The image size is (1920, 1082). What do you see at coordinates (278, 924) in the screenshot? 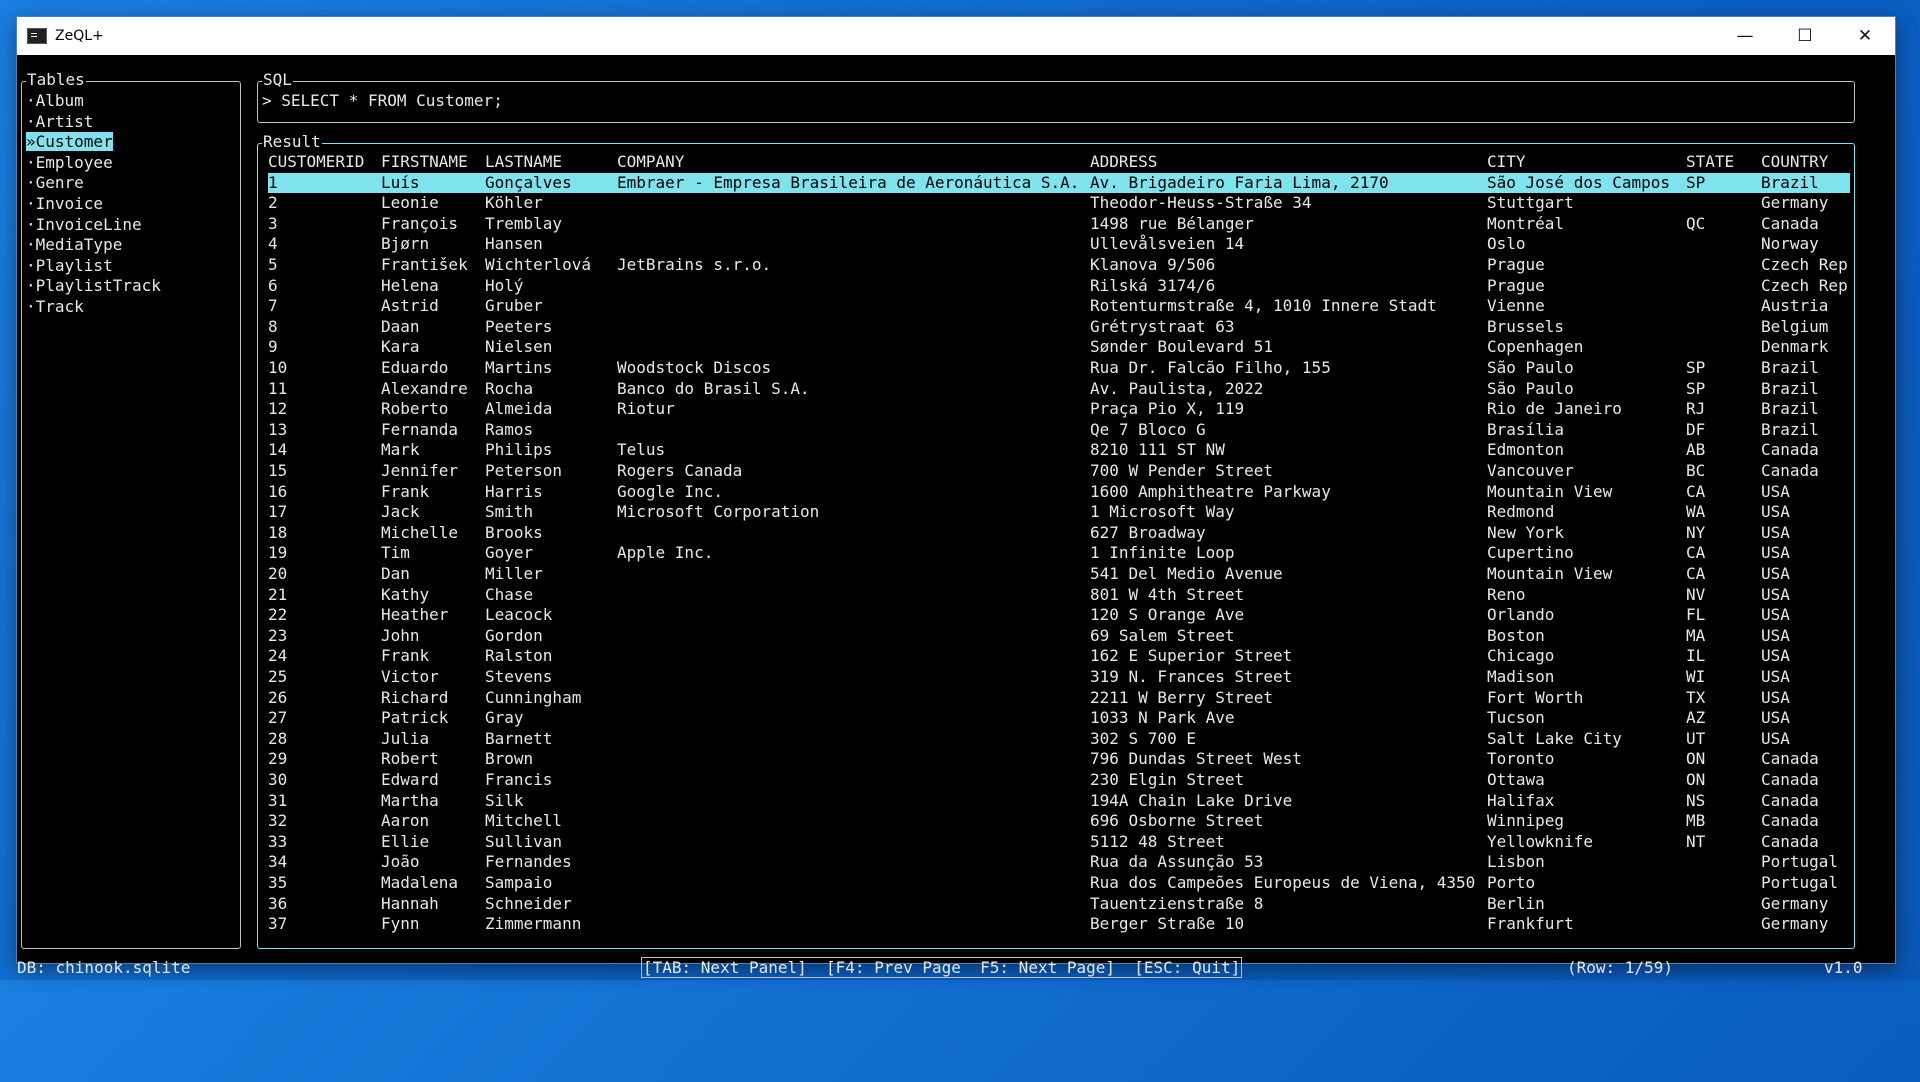
I see `table-cell: 37` at bounding box center [278, 924].